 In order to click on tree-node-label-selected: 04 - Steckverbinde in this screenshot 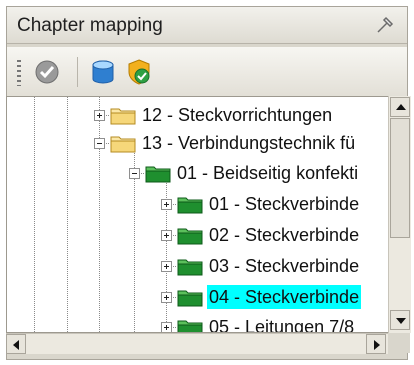, I will do `click(284, 297)`.